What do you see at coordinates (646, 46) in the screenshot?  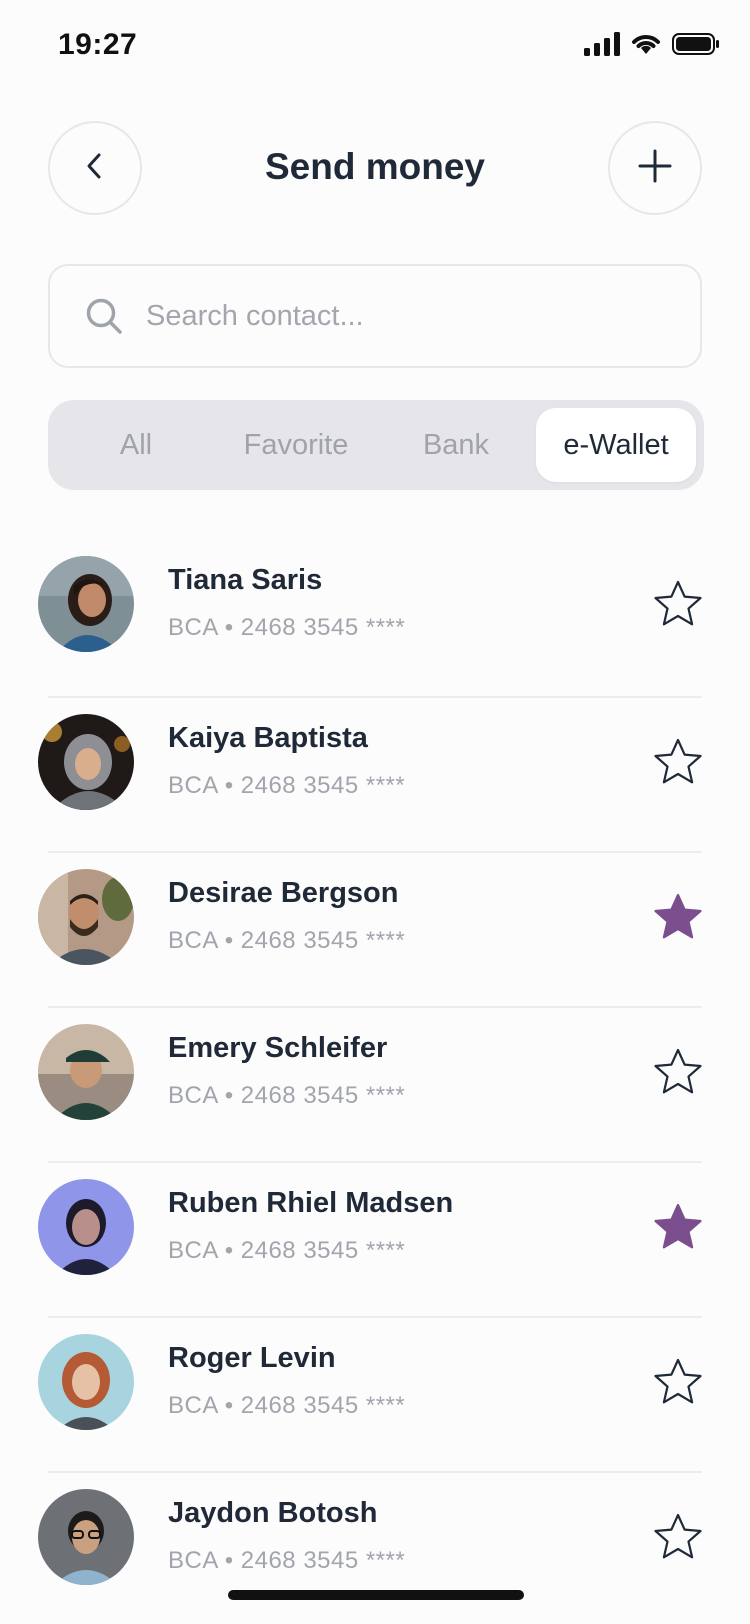 I see `wifi-icon` at bounding box center [646, 46].